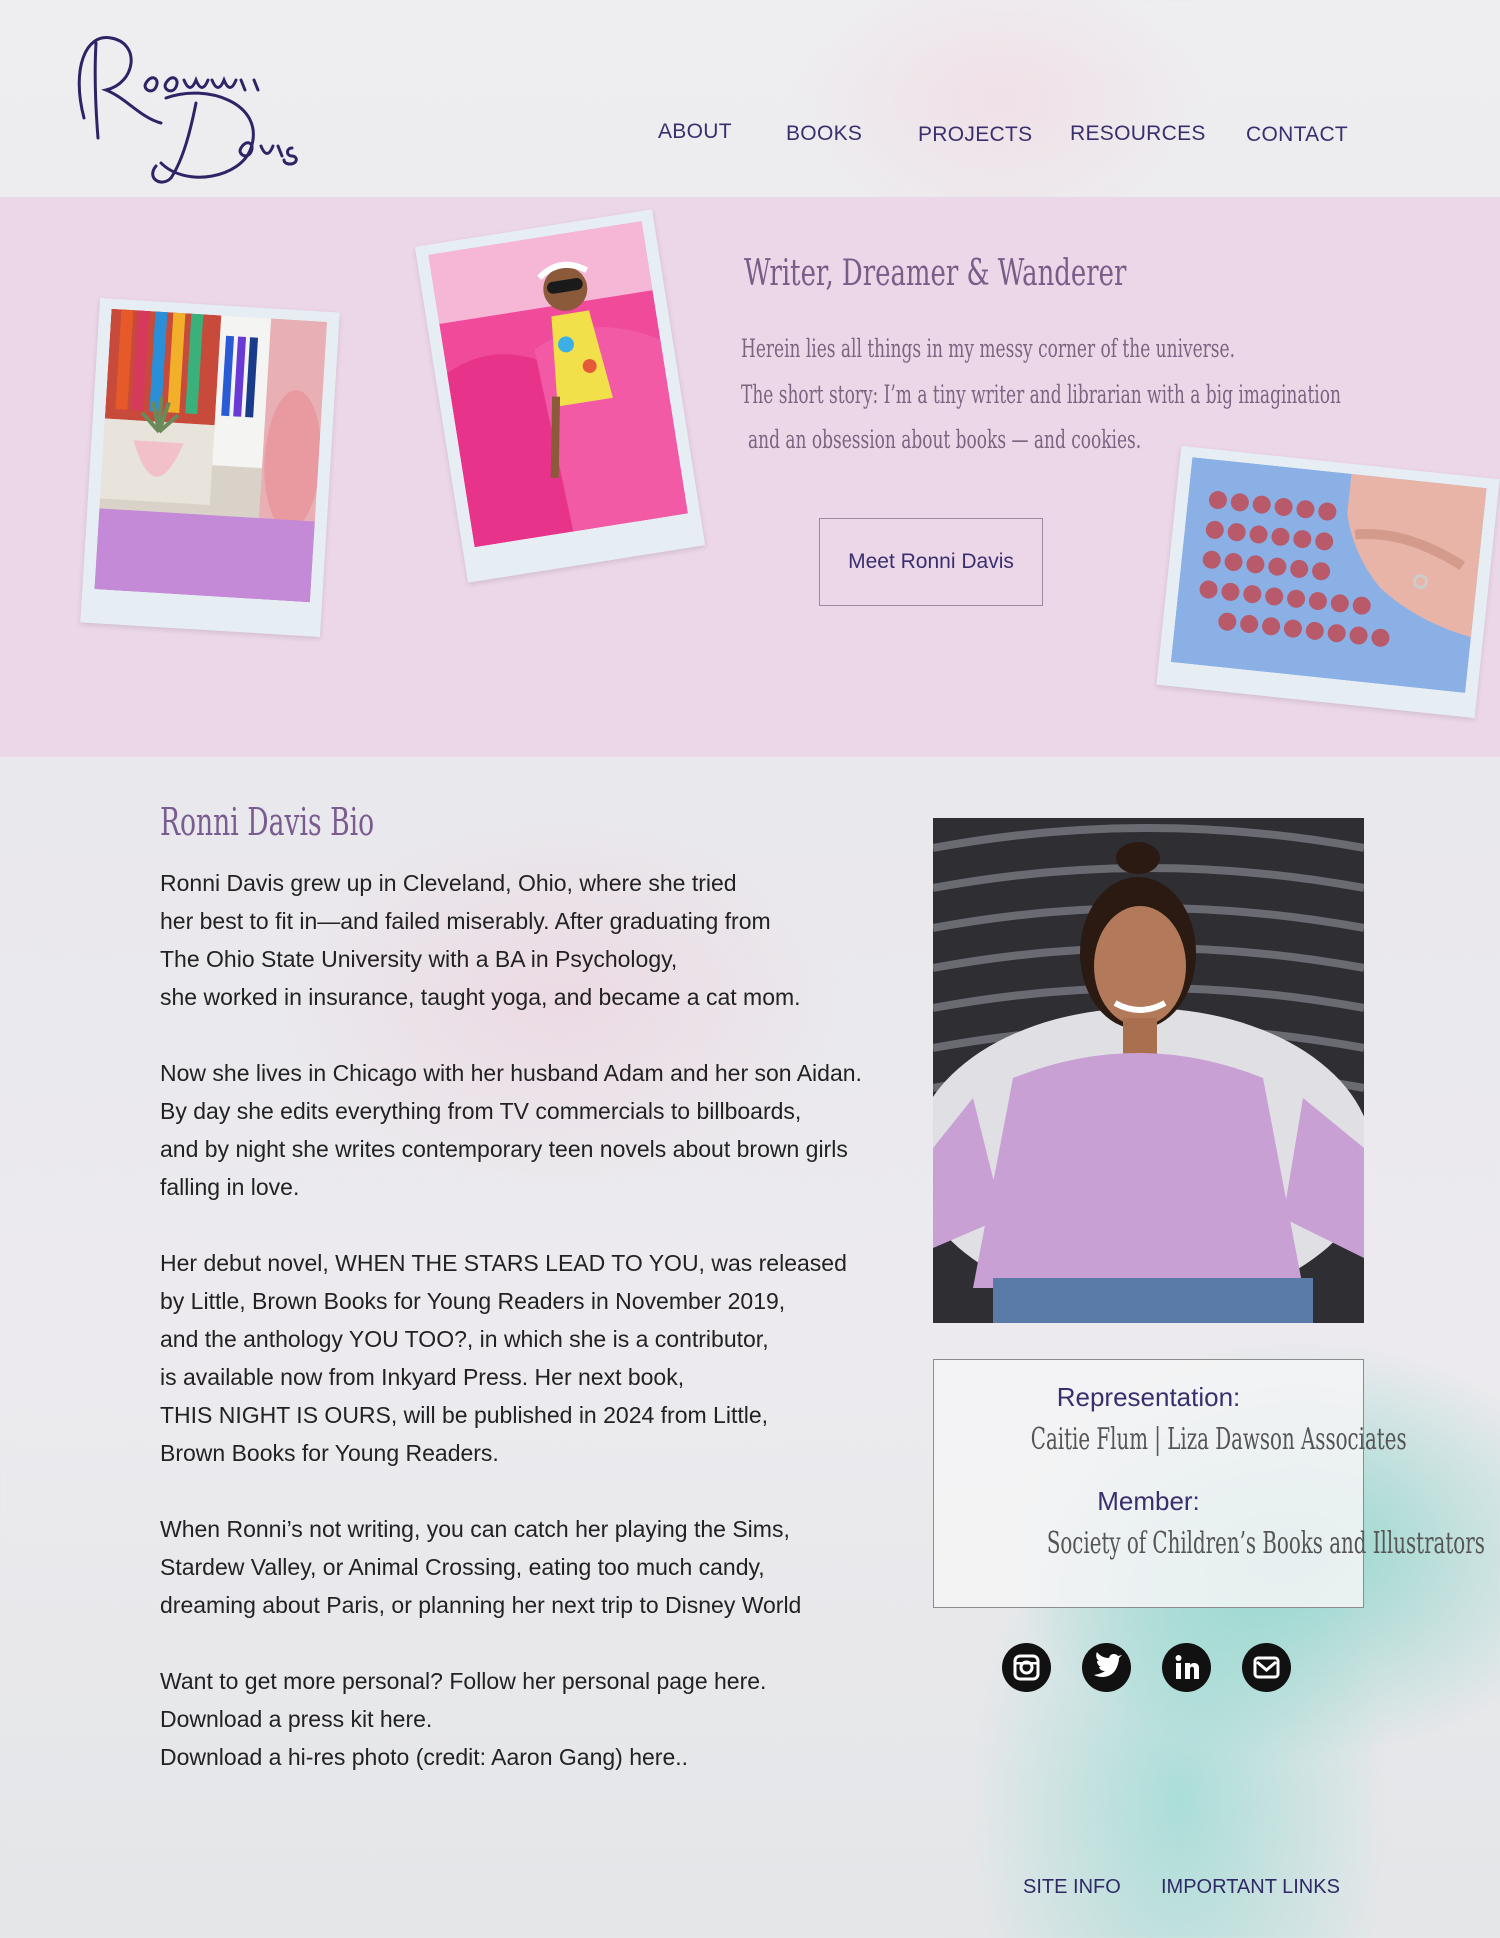  What do you see at coordinates (695, 132) in the screenshot?
I see `nav-about: ABOUT` at bounding box center [695, 132].